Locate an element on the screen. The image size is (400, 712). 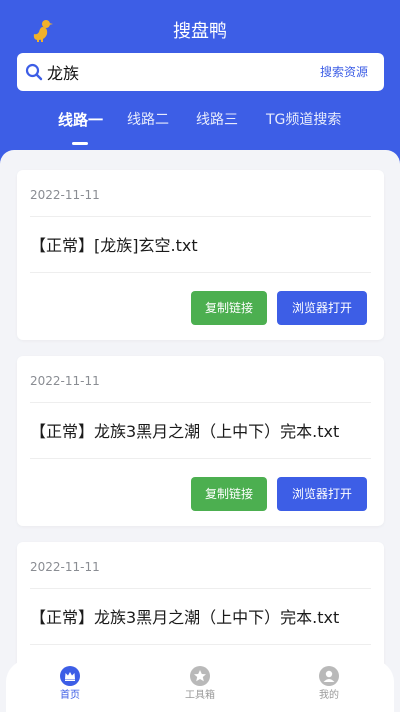
route-tabs: 线路一 线路二 线路三 TG频道搜索 is located at coordinates (200, 128).